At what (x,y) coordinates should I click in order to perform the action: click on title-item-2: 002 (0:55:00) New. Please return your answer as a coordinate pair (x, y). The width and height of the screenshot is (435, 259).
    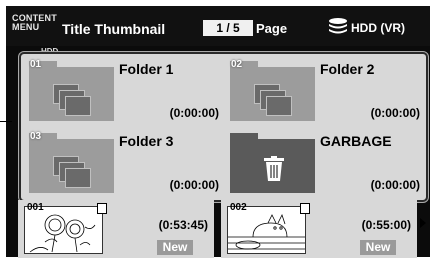
    Looking at the image, I should click on (319, 229).